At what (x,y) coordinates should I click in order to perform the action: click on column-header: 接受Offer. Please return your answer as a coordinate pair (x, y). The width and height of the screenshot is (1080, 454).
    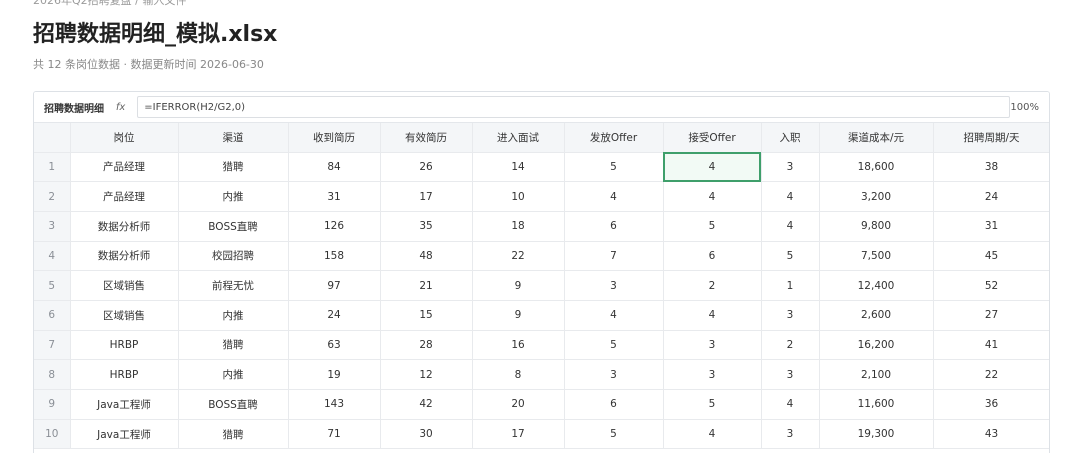
    Looking at the image, I should click on (712, 138).